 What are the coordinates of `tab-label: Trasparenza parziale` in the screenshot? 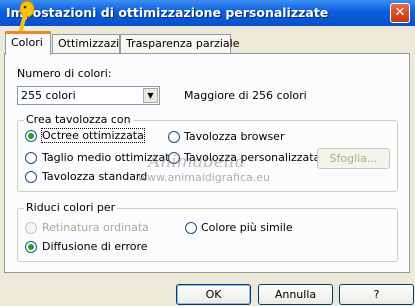 It's located at (183, 43).